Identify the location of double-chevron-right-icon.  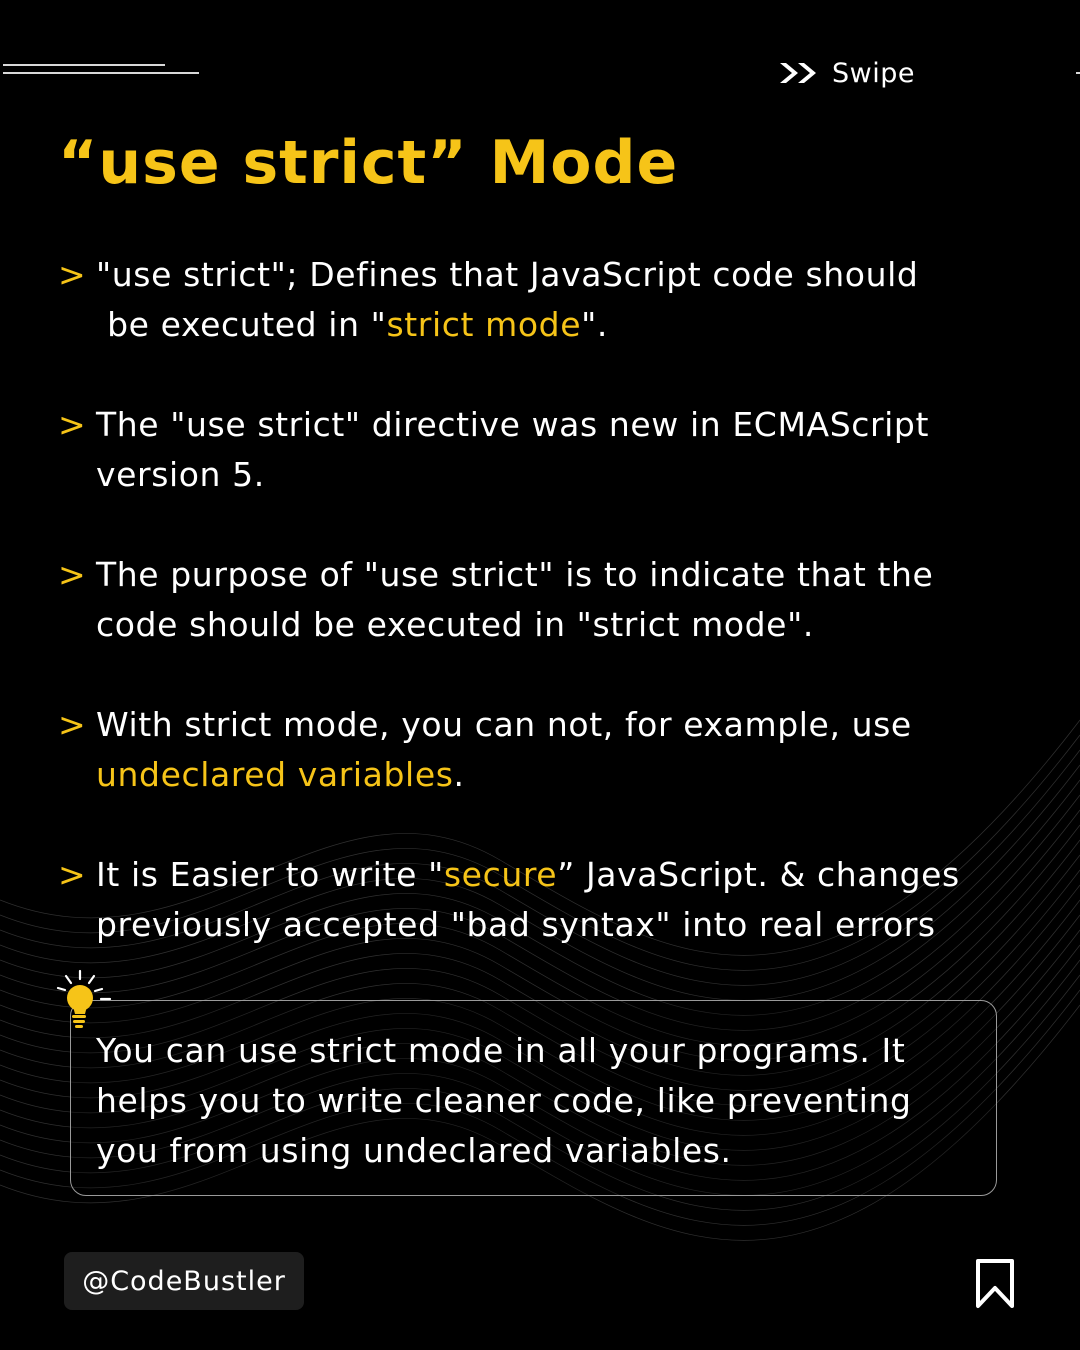
(798, 73).